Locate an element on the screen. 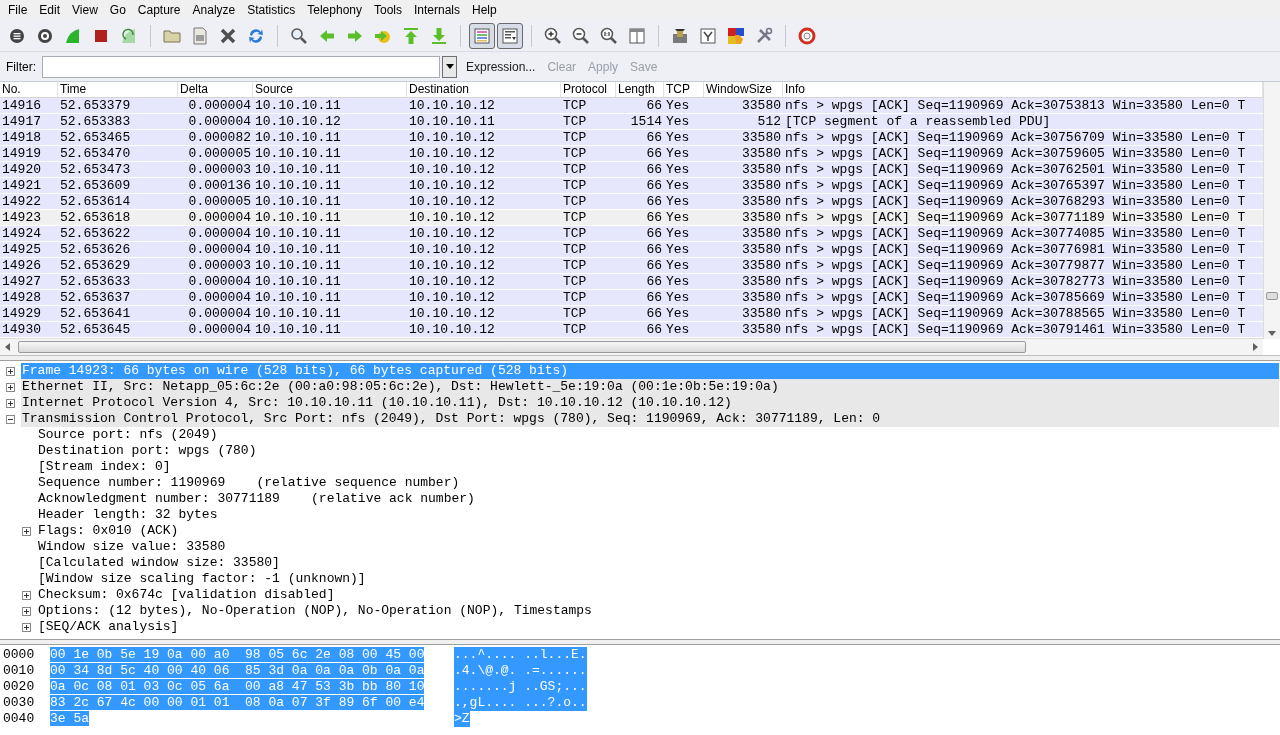 Image resolution: width=1280 pixels, height=735 pixels. tree-field: Options: (12 bytes), No-Operation (NOP), No-Operation (NOP), Timestamps is located at coordinates (658, 611).